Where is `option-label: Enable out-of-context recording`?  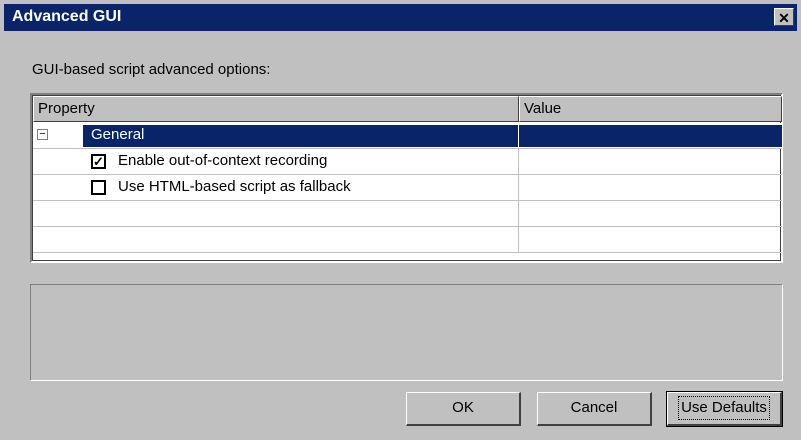
option-label: Enable out-of-context recording is located at coordinates (223, 160).